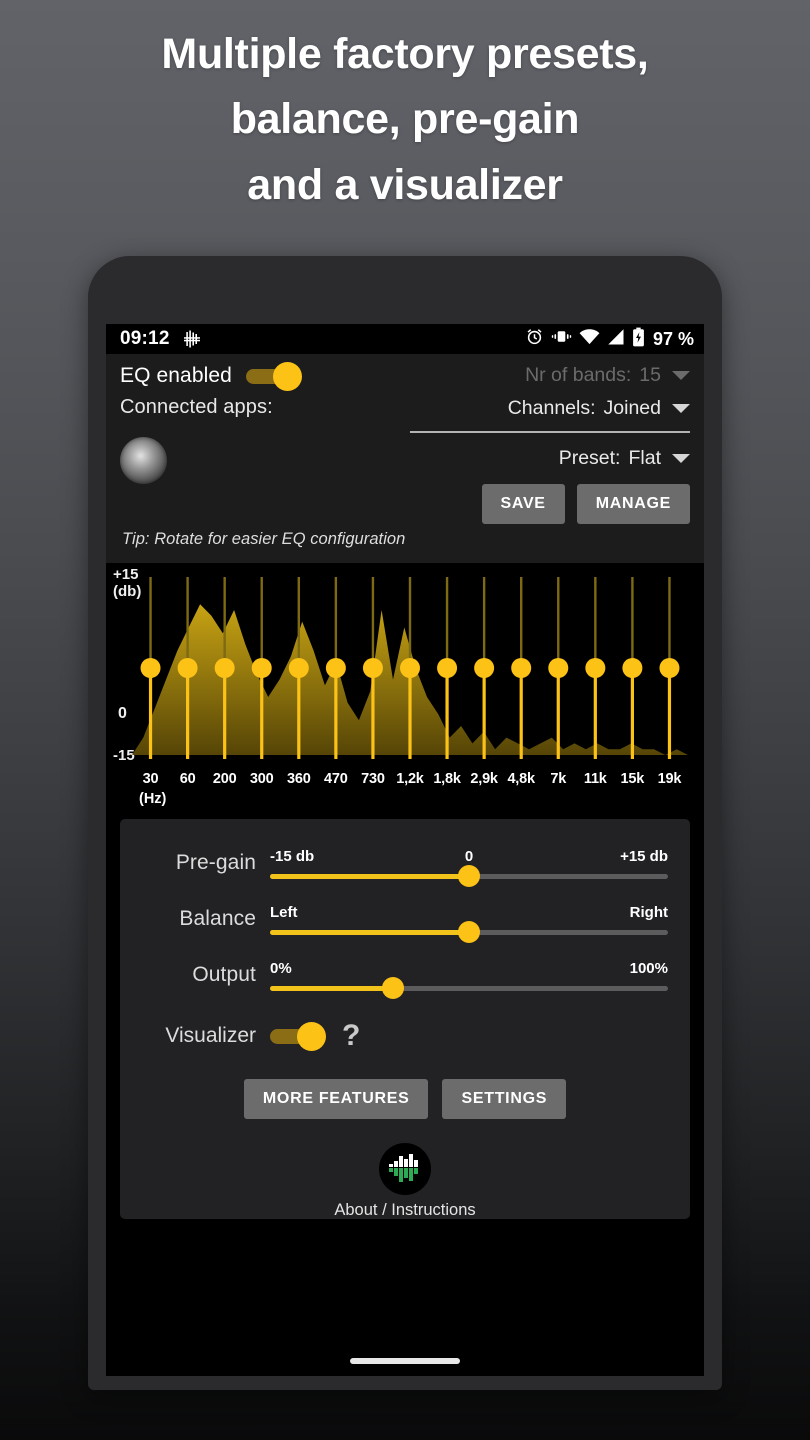 This screenshot has width=810, height=1440. Describe the element at coordinates (405, 1210) in the screenshot. I see `about-label: About / Instructions` at that location.